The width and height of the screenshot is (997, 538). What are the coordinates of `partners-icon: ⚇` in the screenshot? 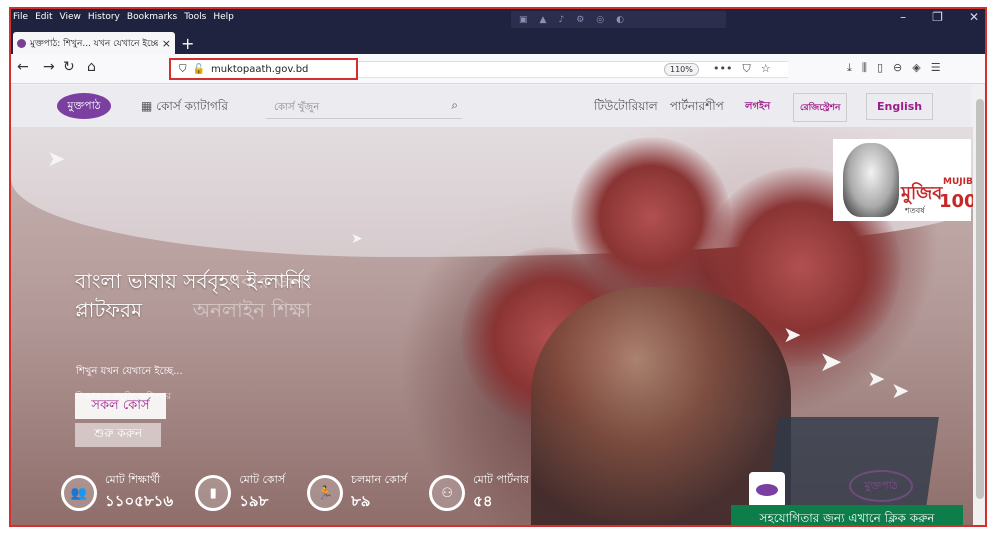 It's located at (447, 493).